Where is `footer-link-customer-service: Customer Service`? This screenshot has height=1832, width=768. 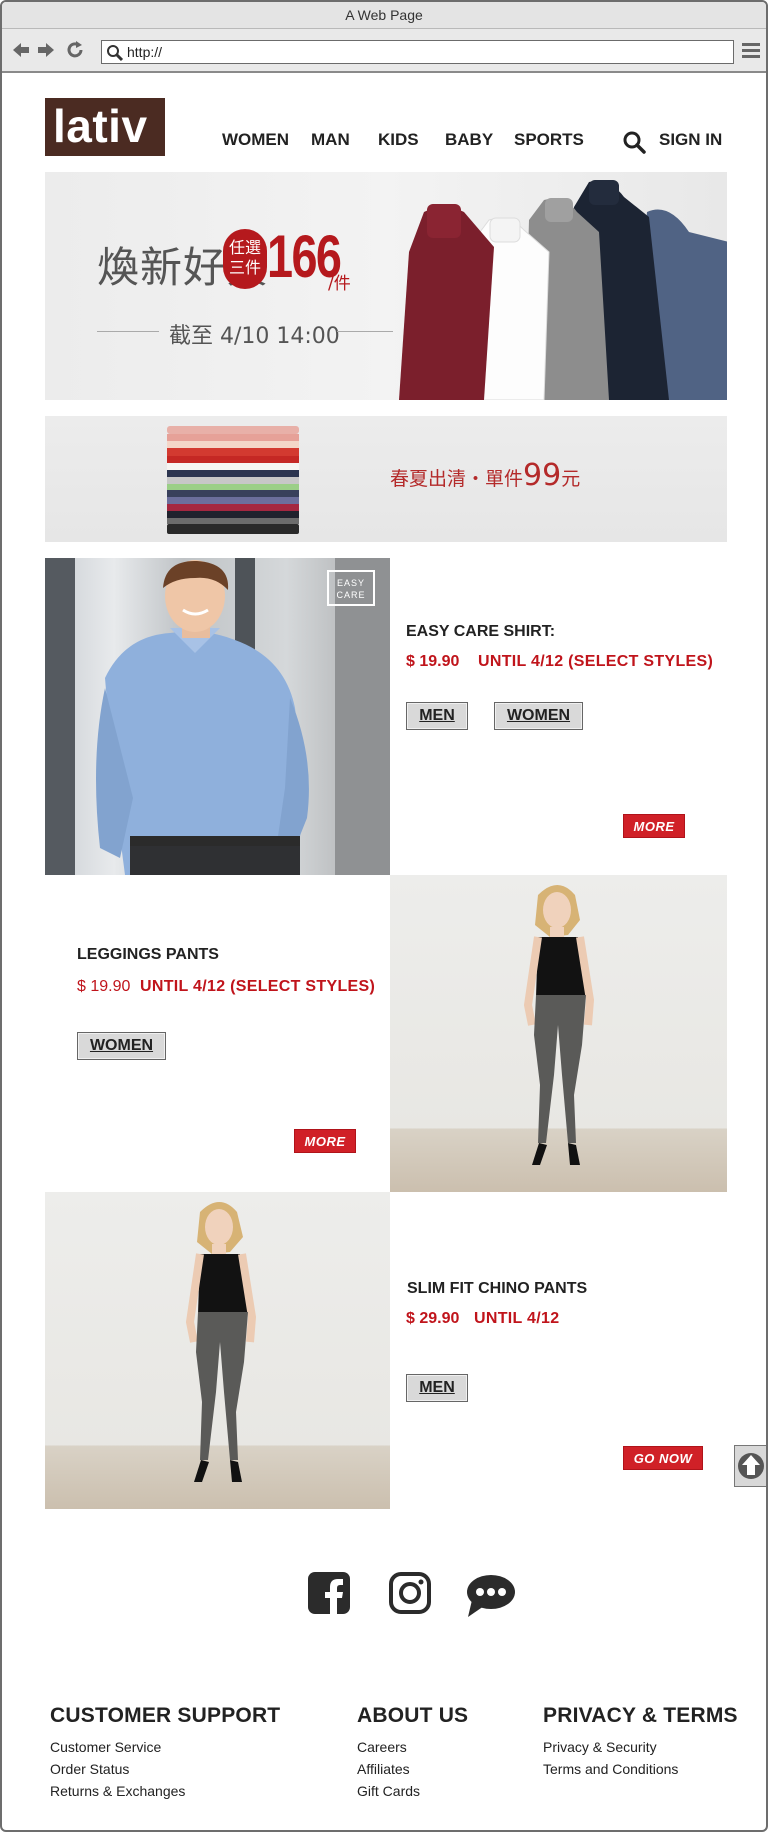
footer-link-customer-service: Customer Service is located at coordinates (165, 1747).